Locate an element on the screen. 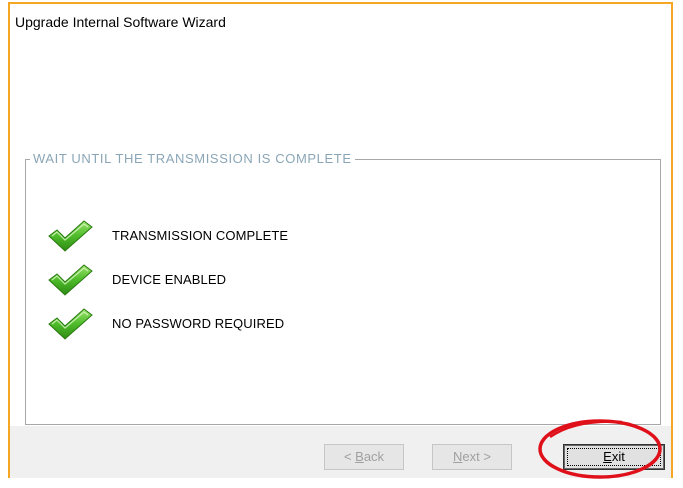 This screenshot has width=683, height=488. exit-button: Exit is located at coordinates (614, 457).